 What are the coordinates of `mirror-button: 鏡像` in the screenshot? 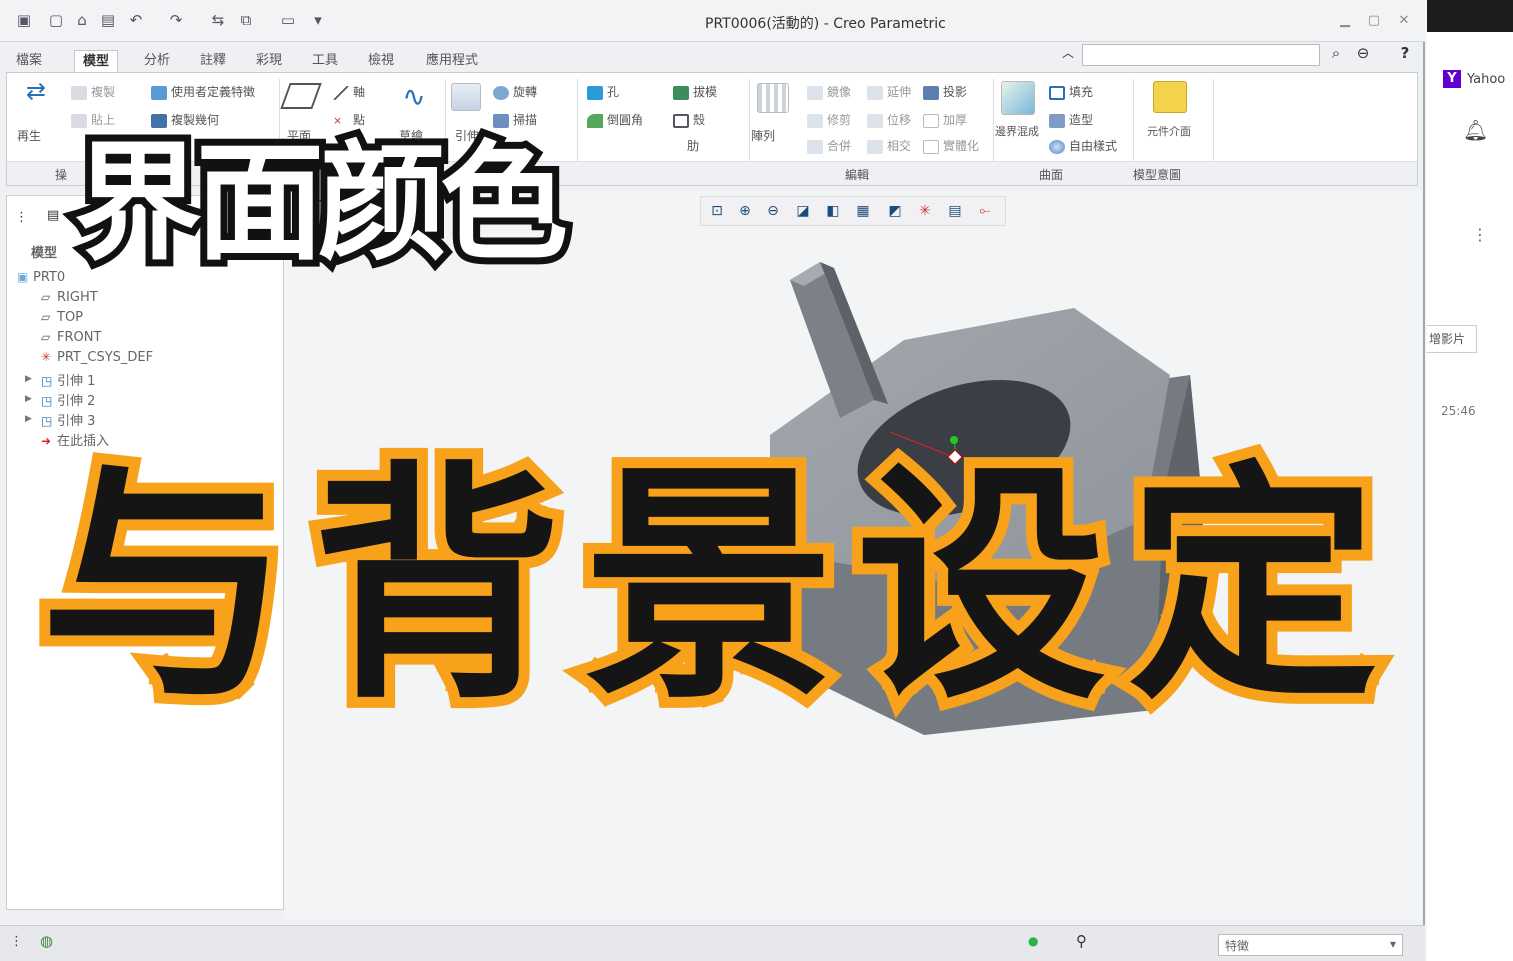 It's located at (839, 92).